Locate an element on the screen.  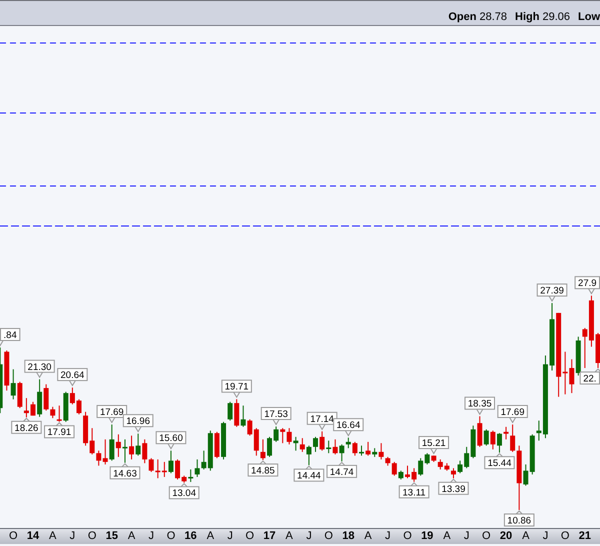
price-callout: 21.30 is located at coordinates (39, 369).